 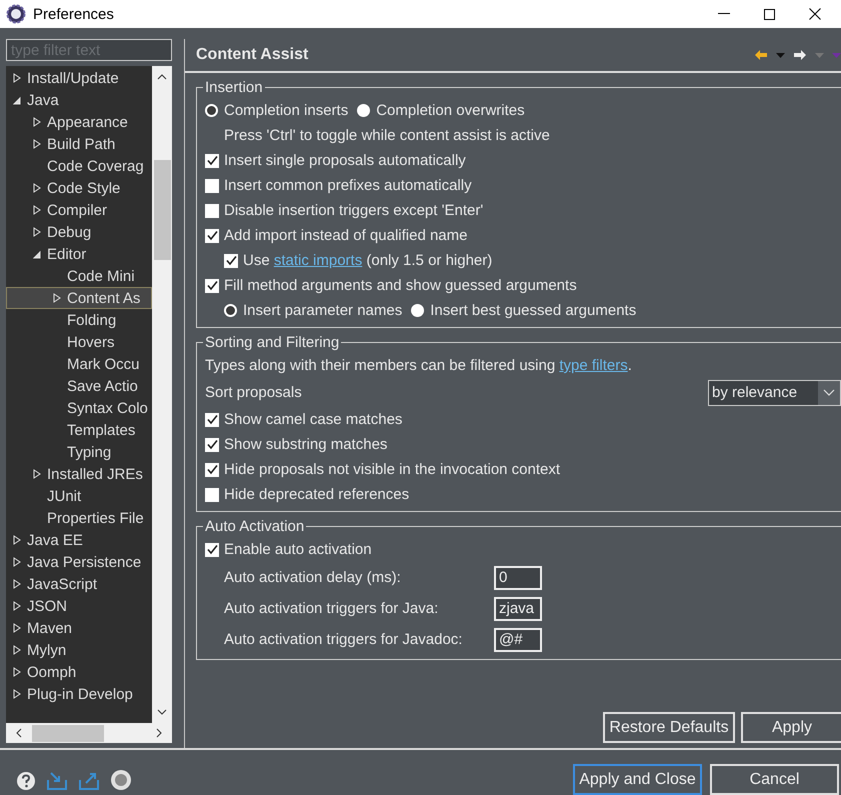 I want to click on tree-item: Editor, so click(x=79, y=254).